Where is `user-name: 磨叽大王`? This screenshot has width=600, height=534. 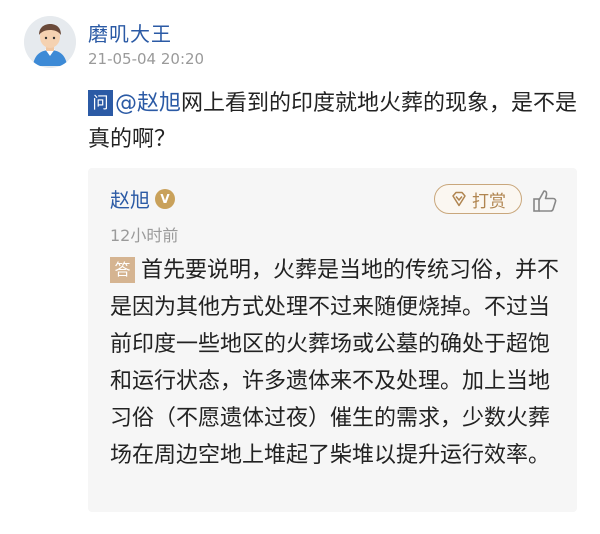
user-name: 磨叽大王 is located at coordinates (130, 32).